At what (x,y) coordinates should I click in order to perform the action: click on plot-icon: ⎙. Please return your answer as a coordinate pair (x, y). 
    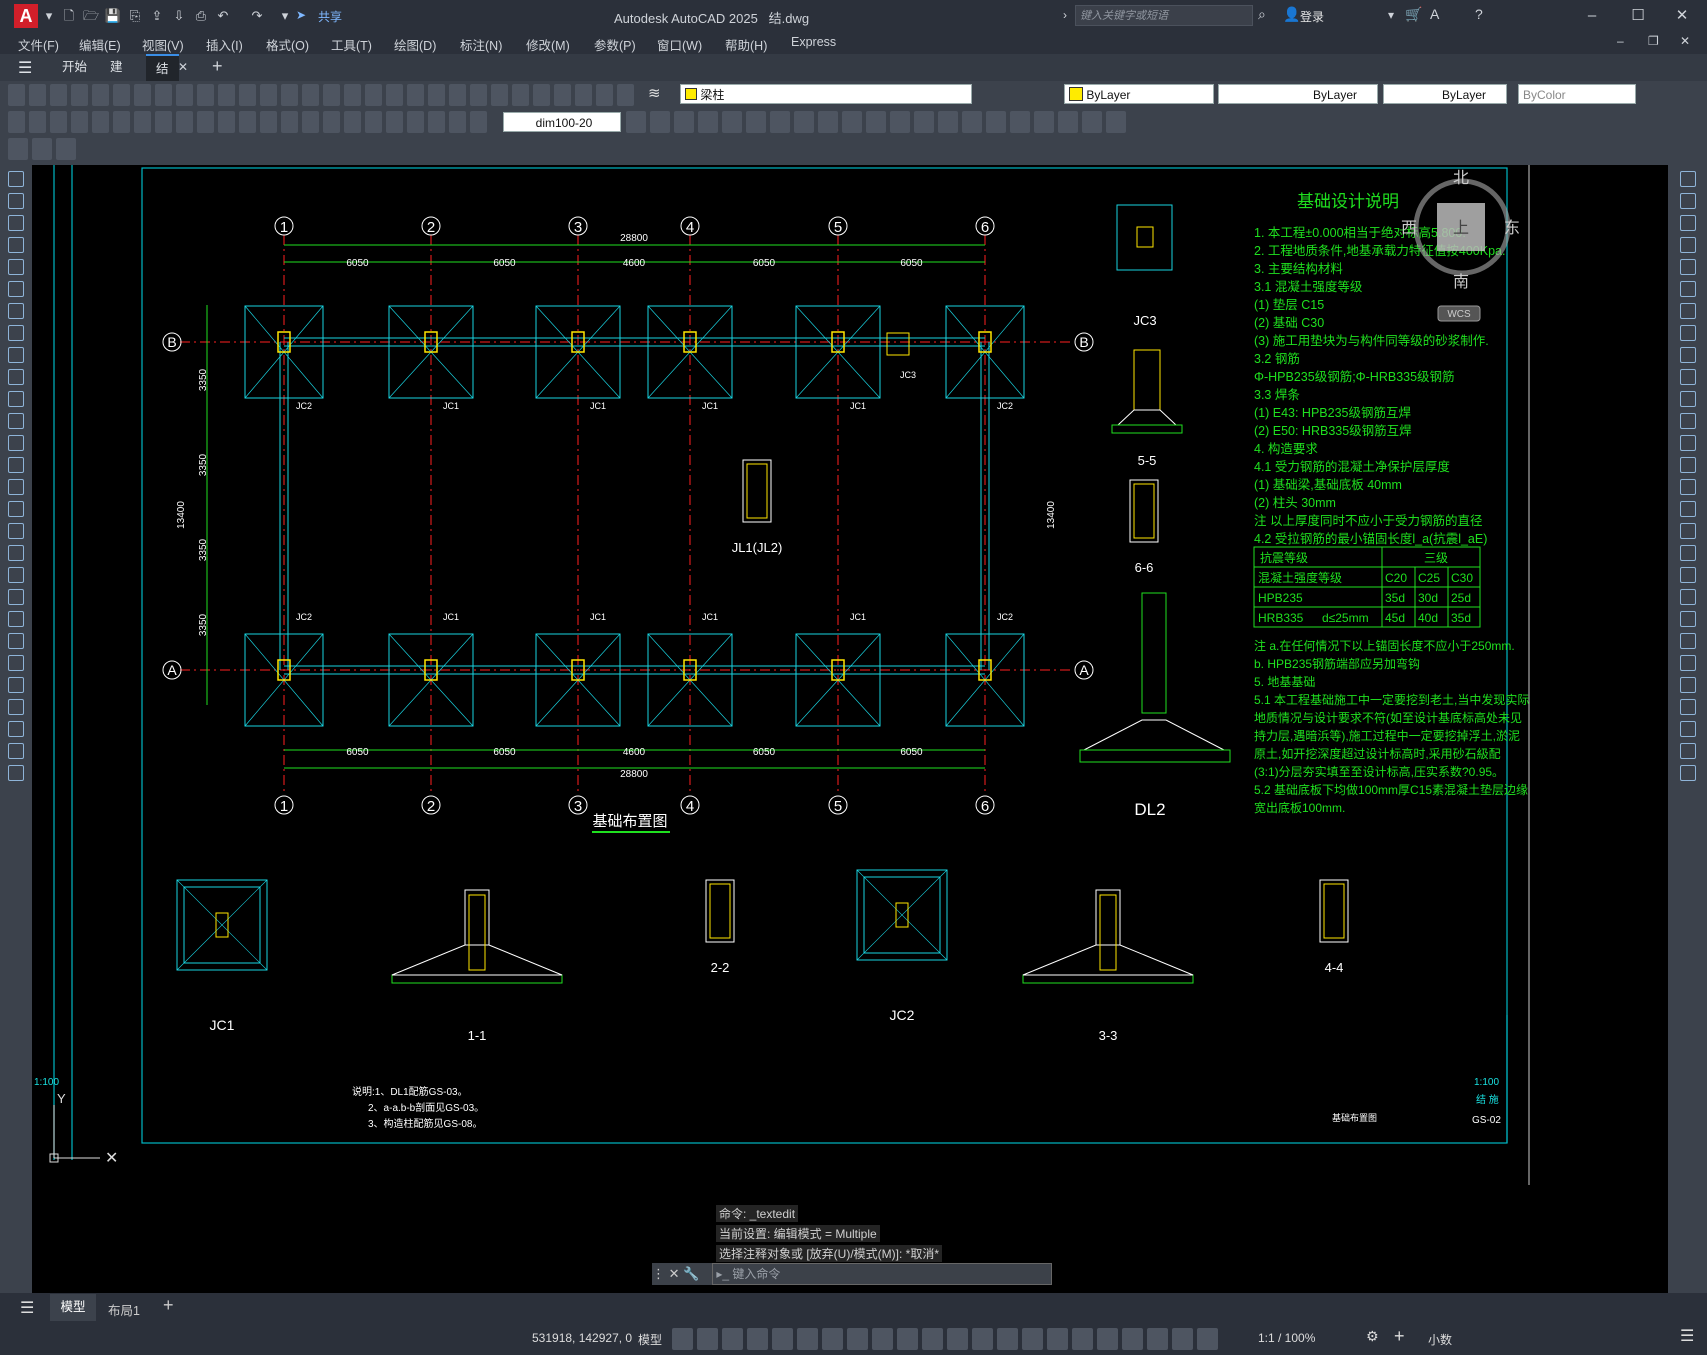
    Looking at the image, I should click on (201, 16).